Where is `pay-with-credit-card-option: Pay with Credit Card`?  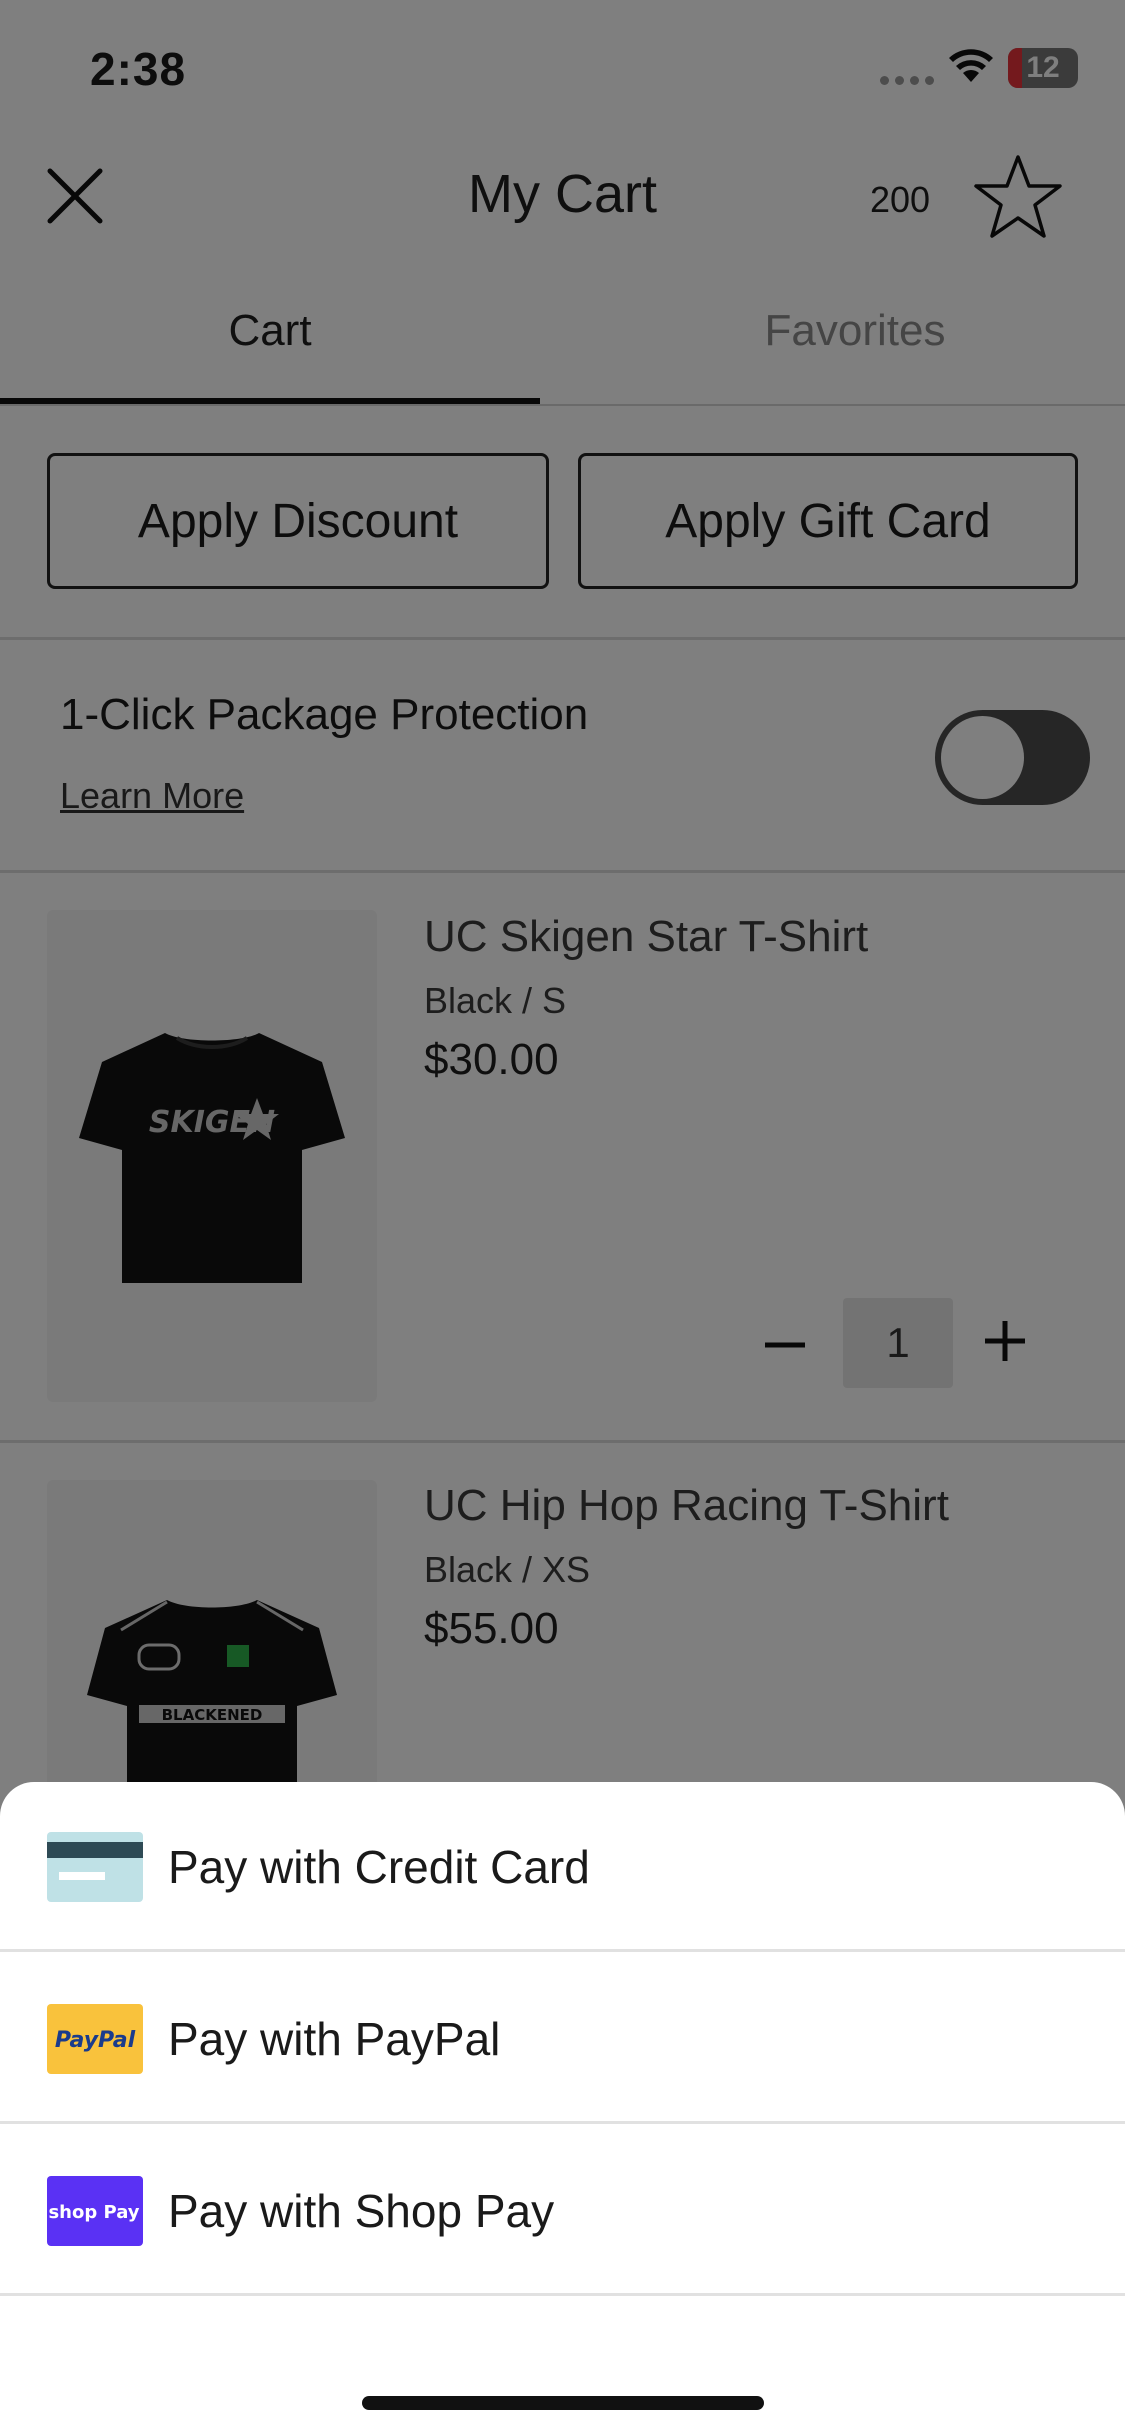 pay-with-credit-card-option: Pay with Credit Card is located at coordinates (562, 1867).